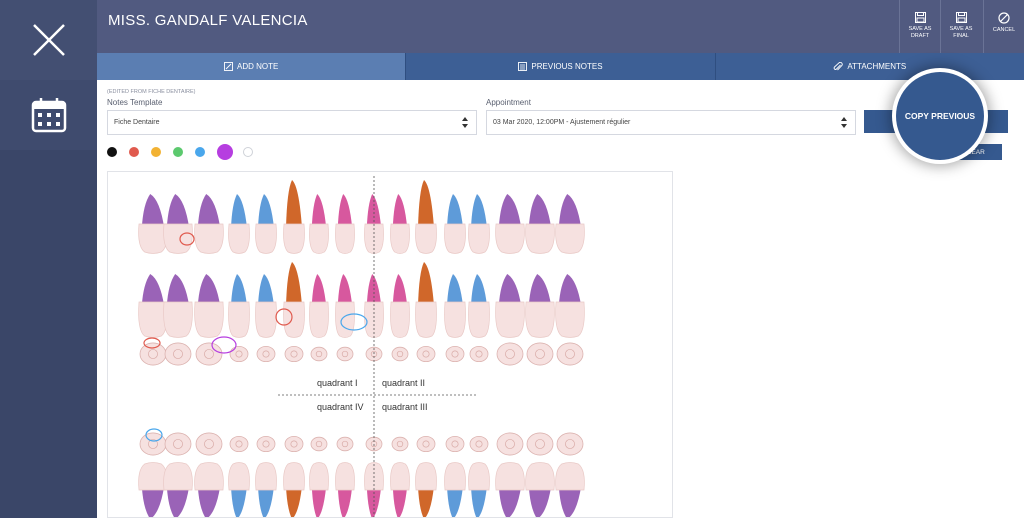 The image size is (1024, 518). Describe the element at coordinates (919, 26) in the screenshot. I see `save-draft-button: SAVE AS DRAFT` at that location.